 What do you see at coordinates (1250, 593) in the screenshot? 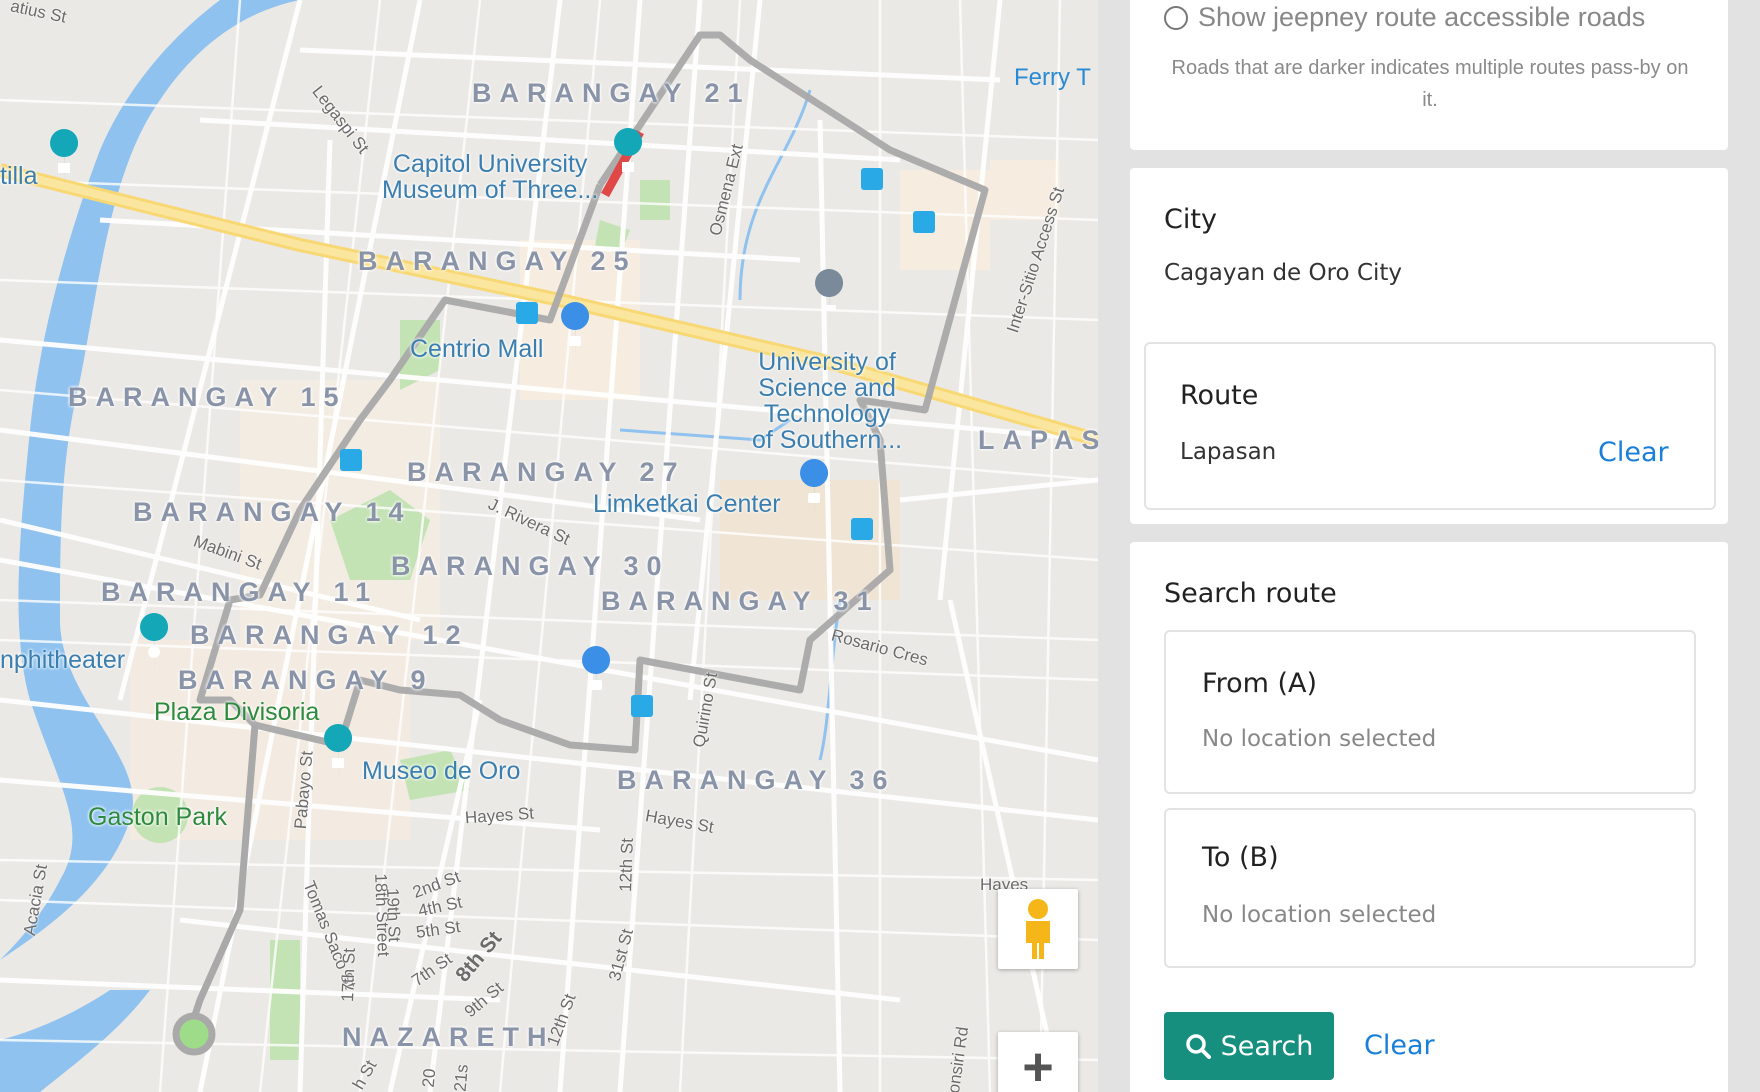
I see `search-heading: Search route` at bounding box center [1250, 593].